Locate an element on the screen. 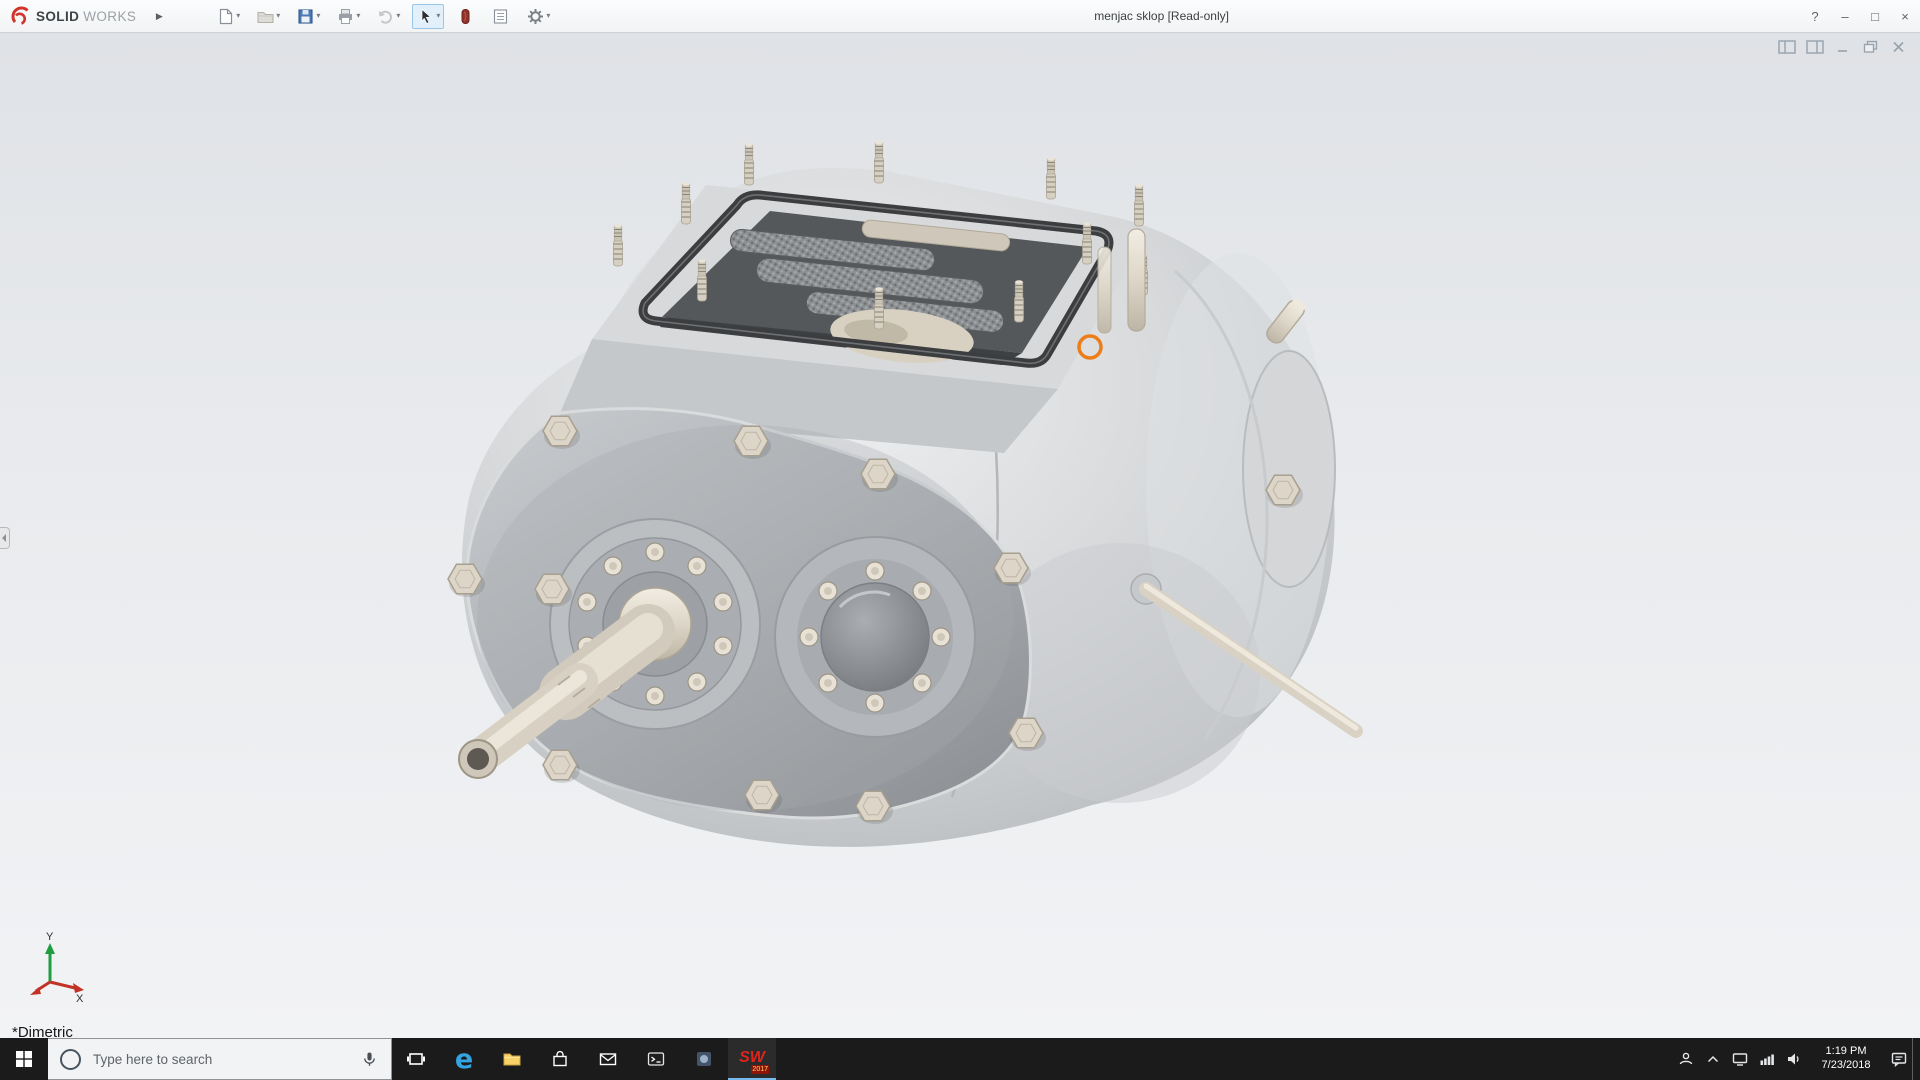 The image size is (1920, 1080). new-document-button: ▾ is located at coordinates (228, 16).